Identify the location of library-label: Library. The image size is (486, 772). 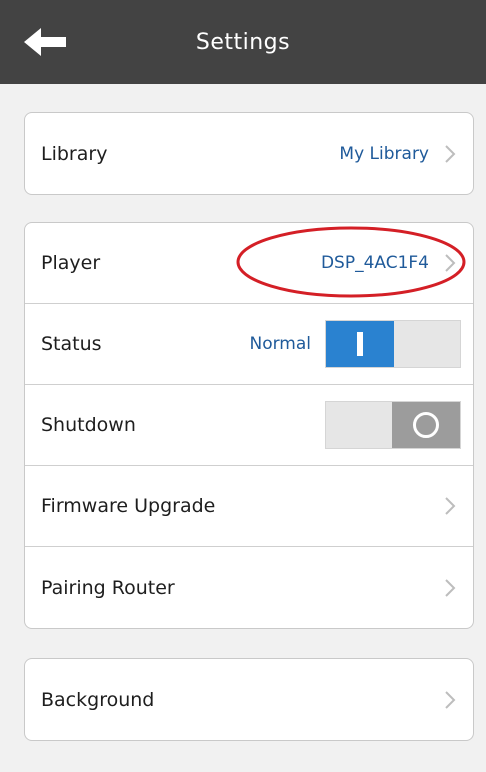
(74, 153).